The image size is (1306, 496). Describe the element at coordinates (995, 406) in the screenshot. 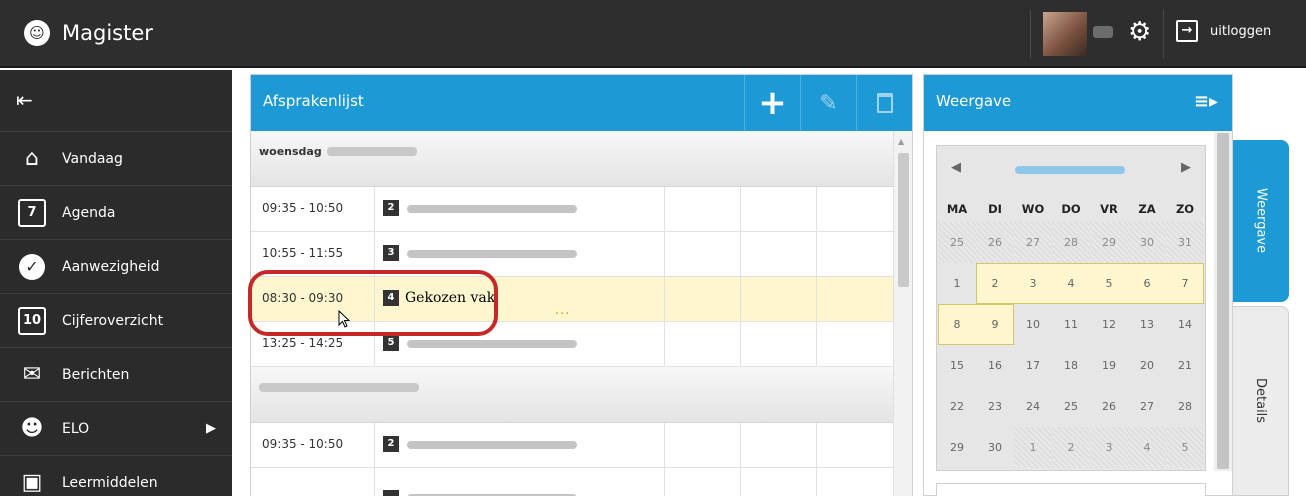

I see `calendar-day: 23` at that location.